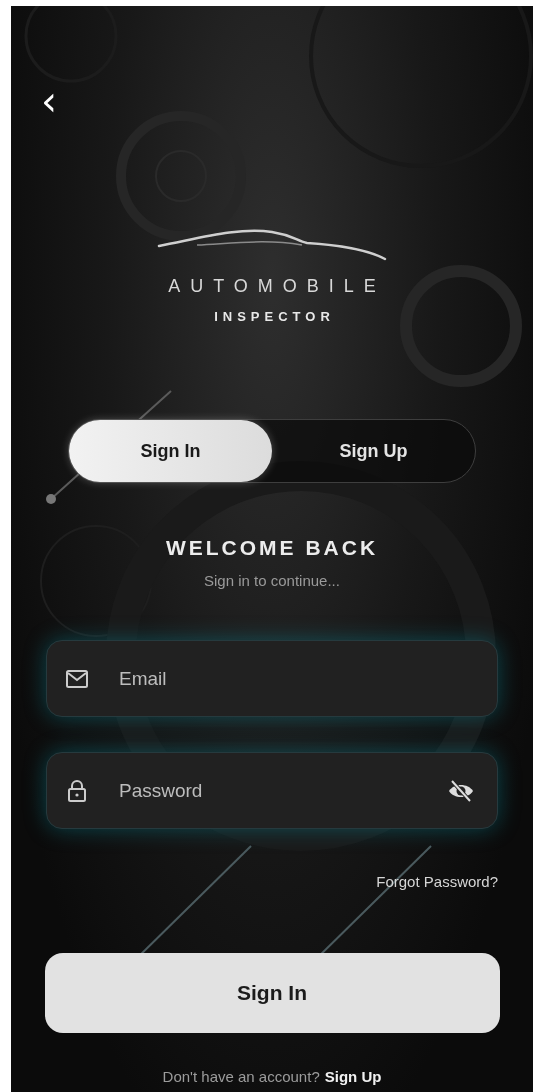  Describe the element at coordinates (353, 1077) in the screenshot. I see `sign-up-link: Sign Up` at that location.